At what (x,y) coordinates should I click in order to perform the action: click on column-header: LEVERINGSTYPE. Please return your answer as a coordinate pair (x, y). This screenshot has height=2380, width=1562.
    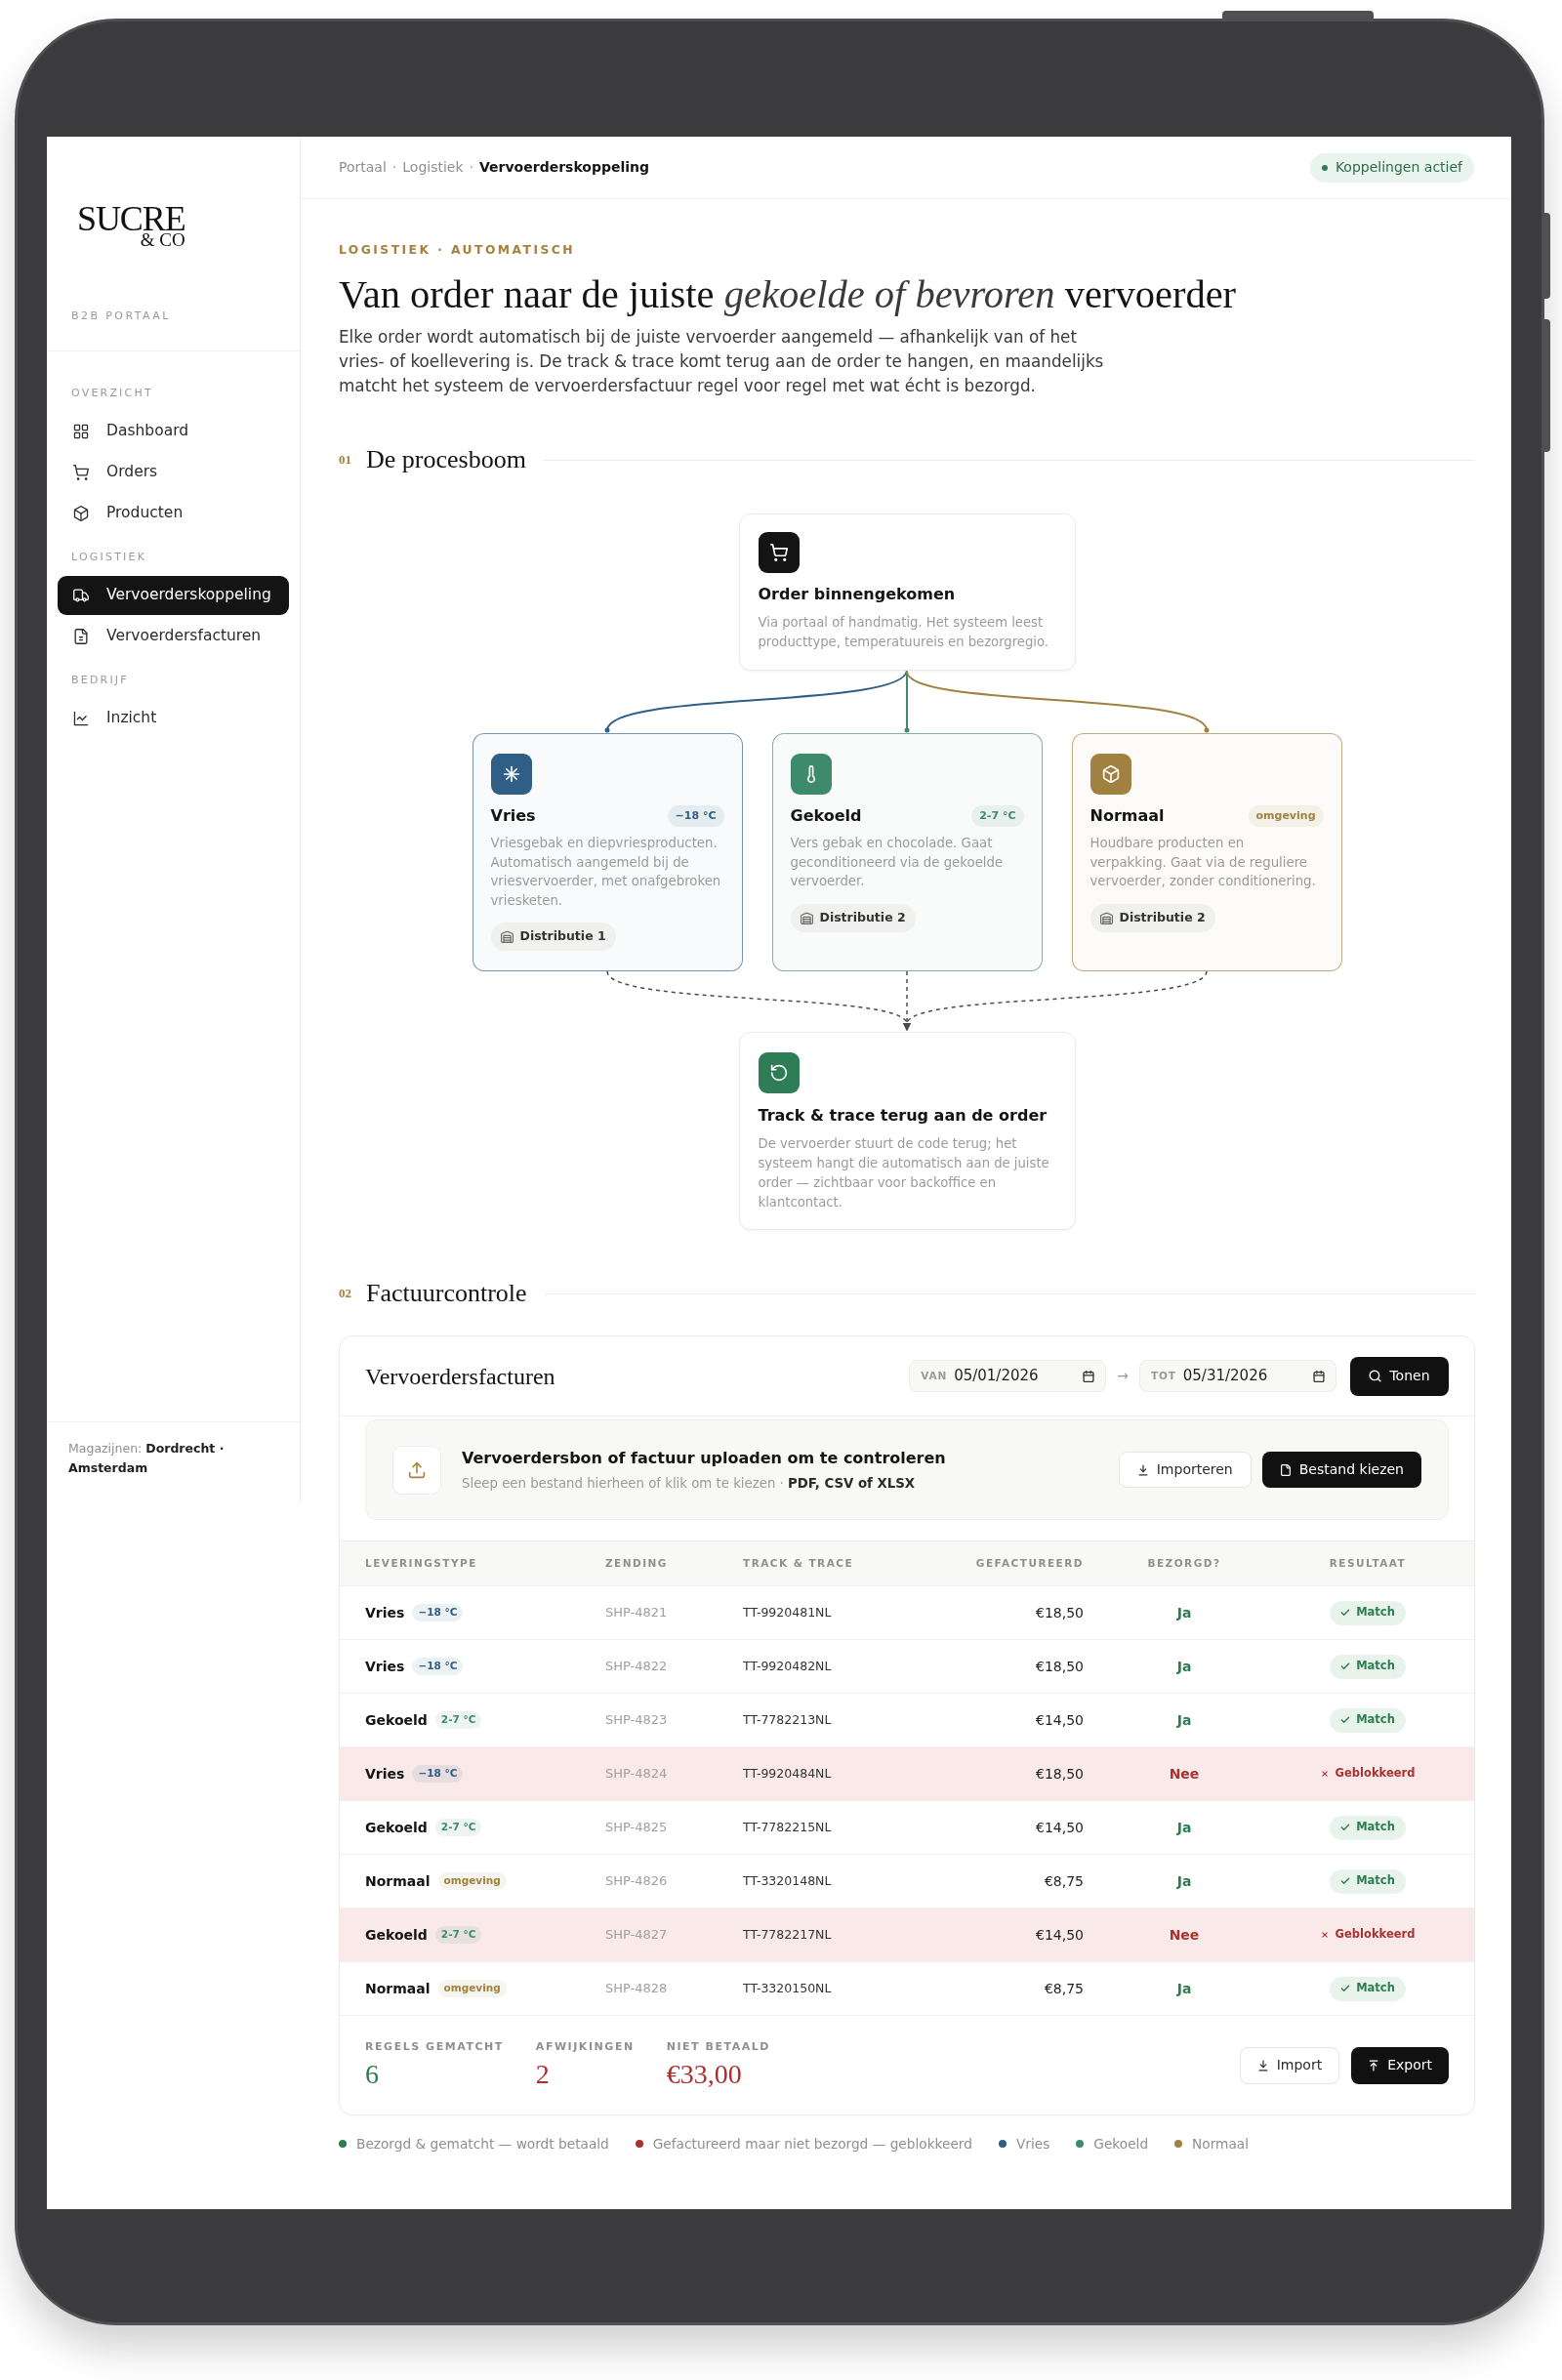
    Looking at the image, I should click on (421, 1563).